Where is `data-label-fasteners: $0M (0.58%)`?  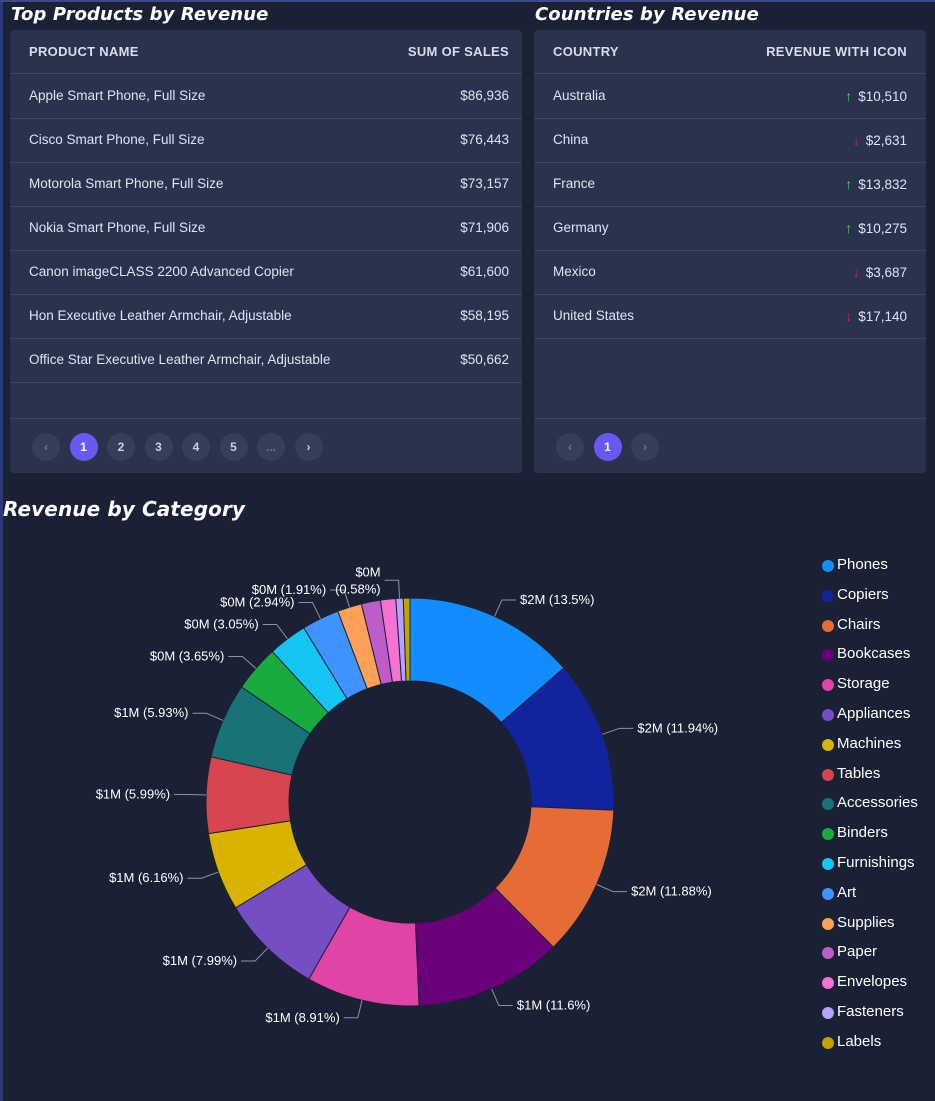 data-label-fasteners: $0M (0.58%) is located at coordinates (358, 580).